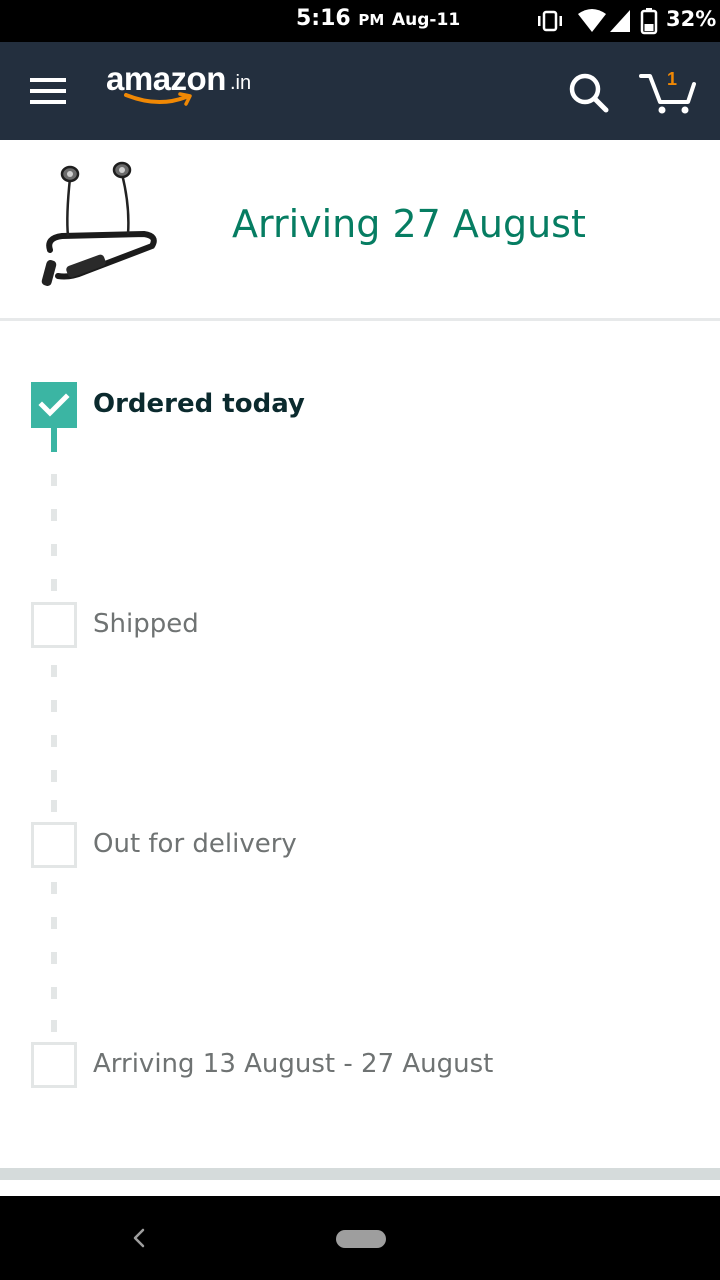 Image resolution: width=720 pixels, height=1280 pixels. I want to click on progress-connector, so click(54, 440).